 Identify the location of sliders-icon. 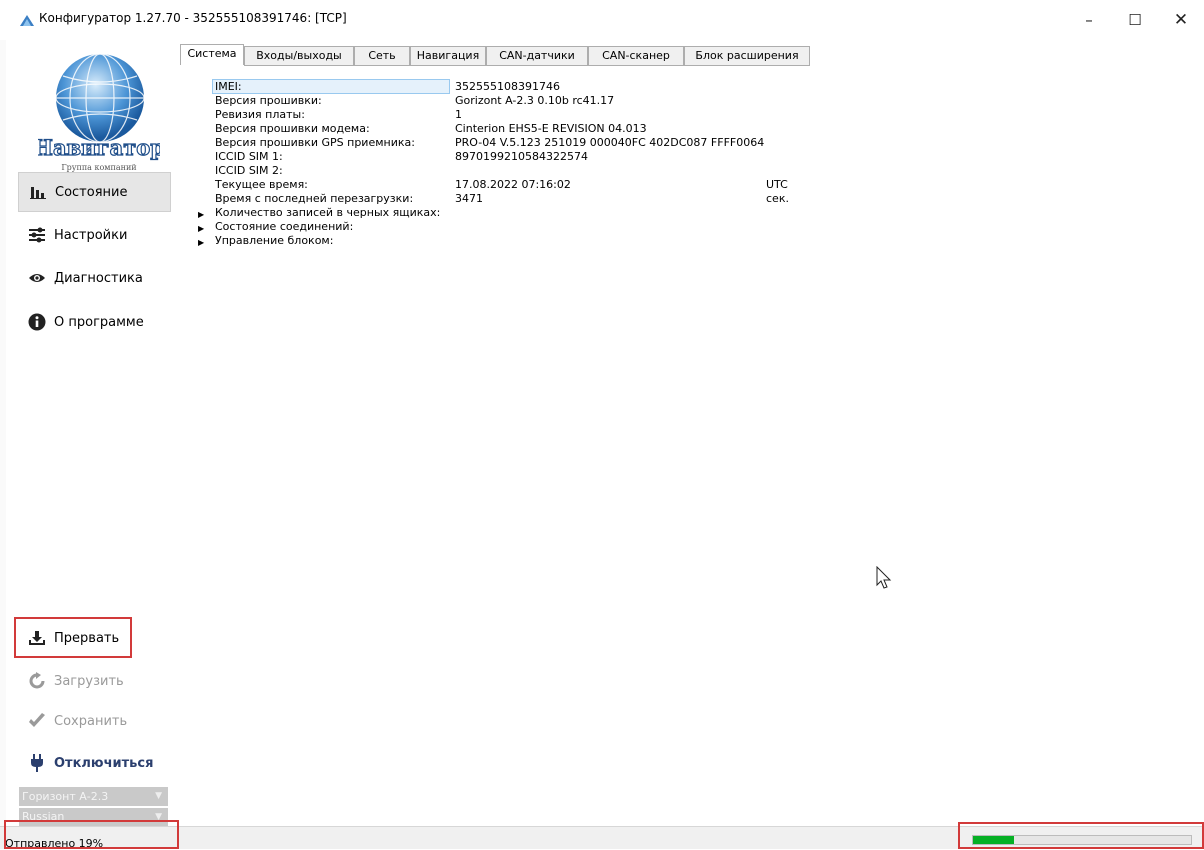
(37, 235).